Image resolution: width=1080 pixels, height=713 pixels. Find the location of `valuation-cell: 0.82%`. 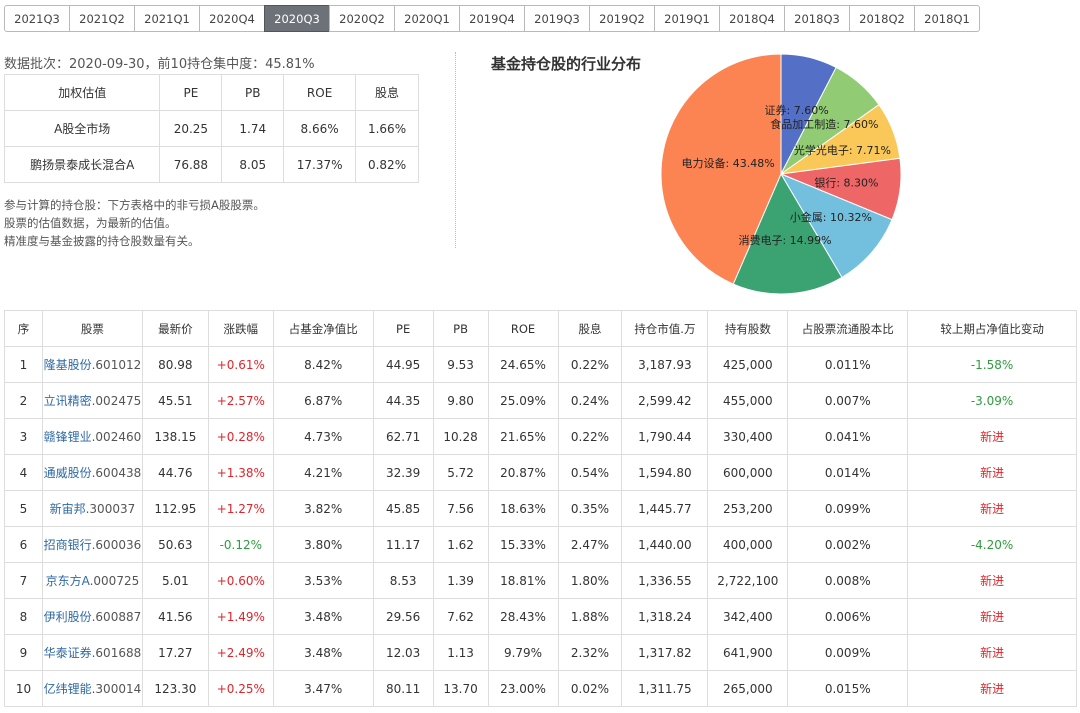

valuation-cell: 0.82% is located at coordinates (387, 164).